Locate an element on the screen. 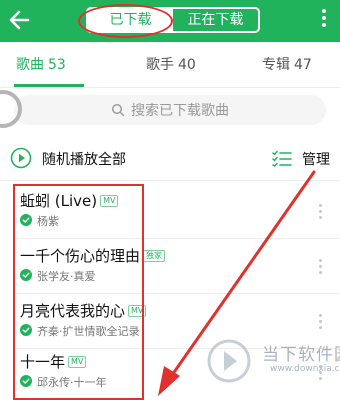  watermark-url: www.downxia.com is located at coordinates (305, 369).